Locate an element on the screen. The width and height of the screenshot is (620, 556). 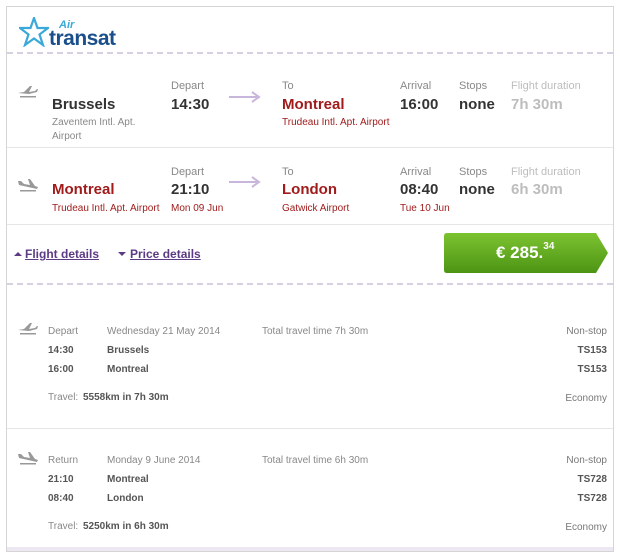
leg-time: 14:30 is located at coordinates (61, 350).